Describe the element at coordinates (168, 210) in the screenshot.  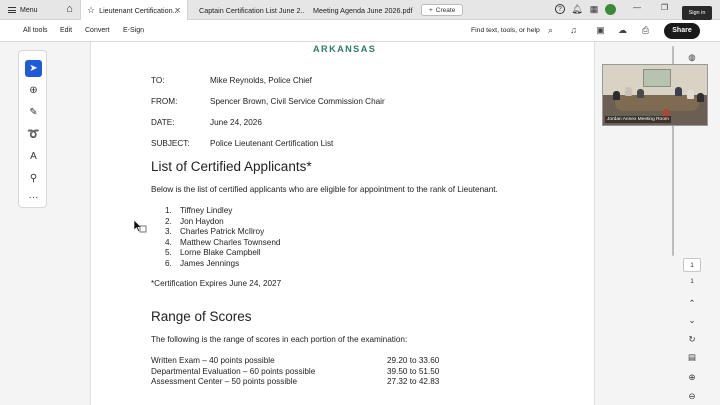
I see `list-item-num: 1.` at that location.